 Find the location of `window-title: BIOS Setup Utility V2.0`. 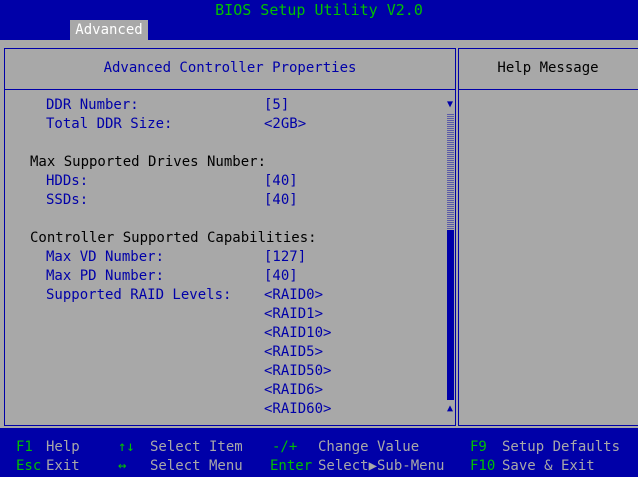

window-title: BIOS Setup Utility V2.0 is located at coordinates (319, 10).